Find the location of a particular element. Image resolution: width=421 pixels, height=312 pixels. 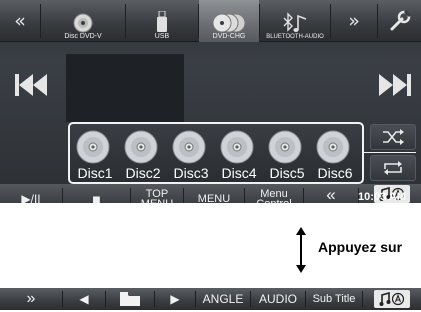

disc-button-5: Disc5 is located at coordinates (287, 154).